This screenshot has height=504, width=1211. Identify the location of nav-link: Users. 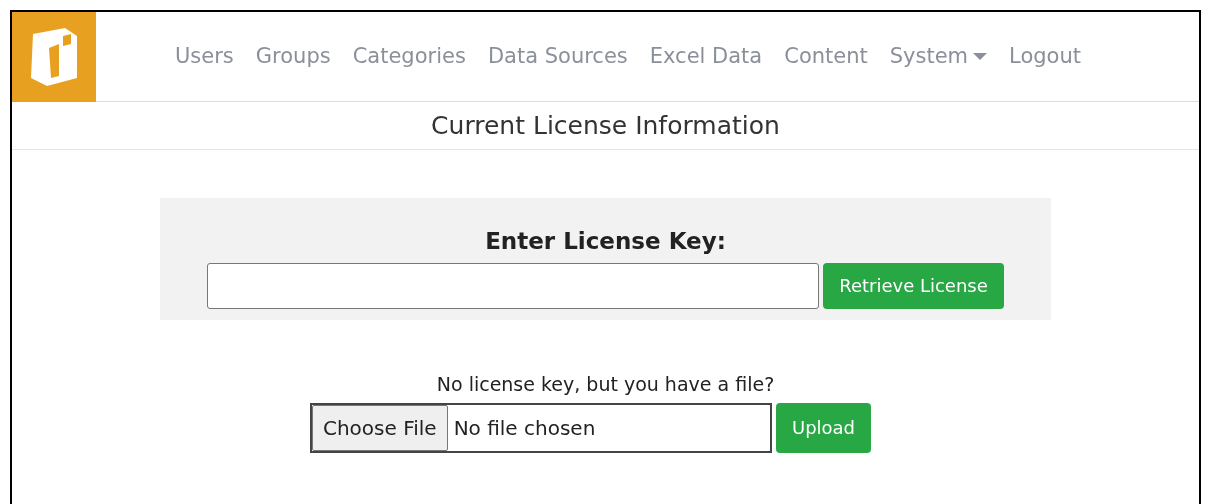
(204, 56).